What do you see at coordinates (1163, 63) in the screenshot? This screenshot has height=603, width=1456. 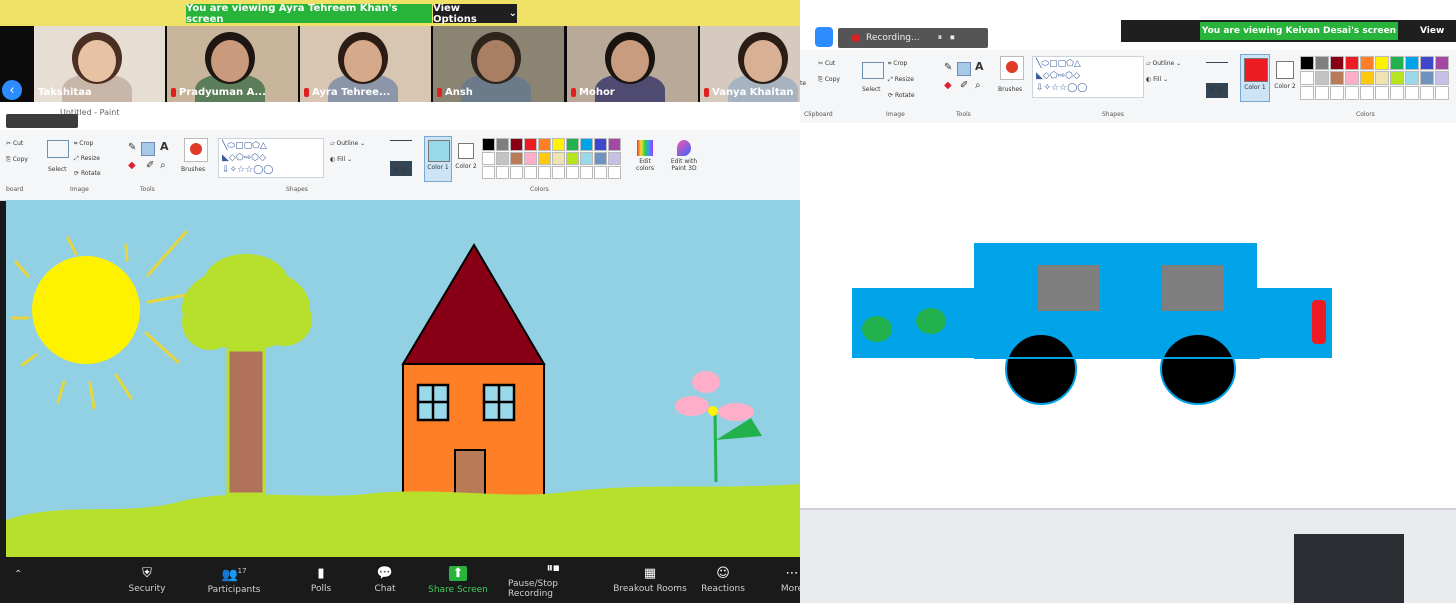 I see `outline-dropdown-right: ▱ Outline ⌄` at bounding box center [1163, 63].